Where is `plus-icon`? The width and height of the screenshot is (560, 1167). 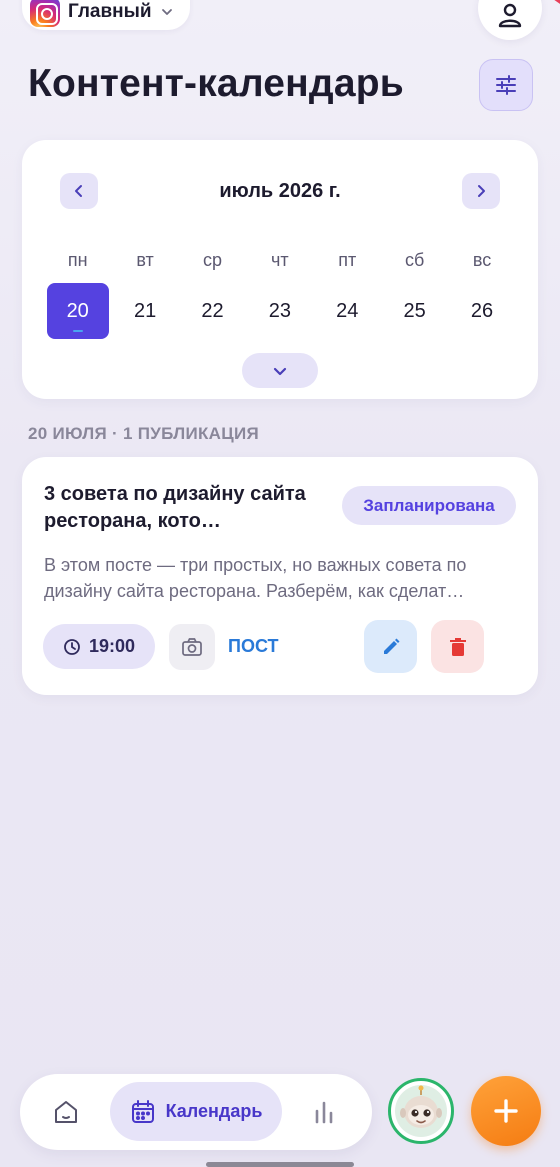
plus-icon is located at coordinates (506, 1111).